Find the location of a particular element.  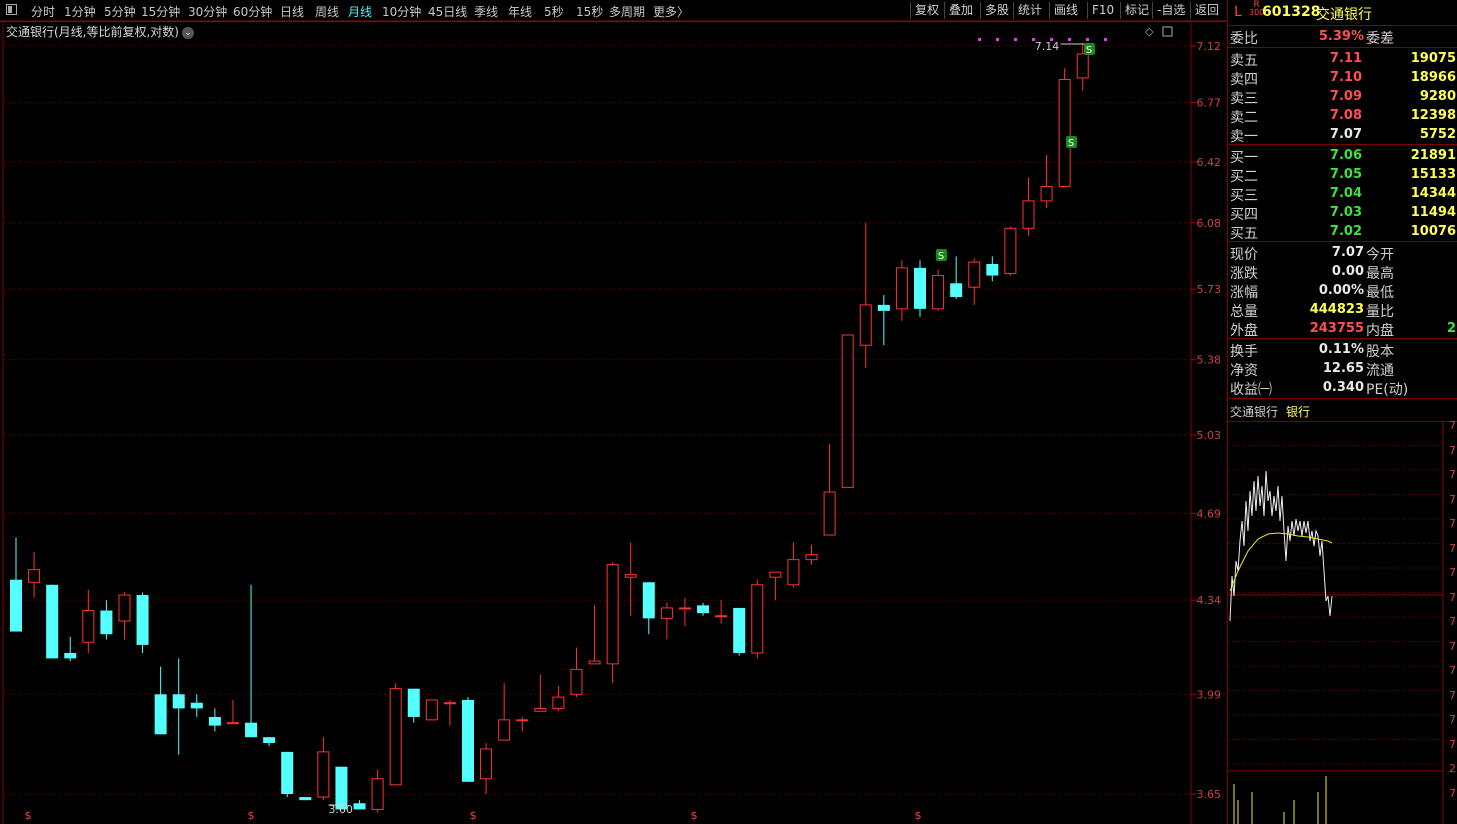

stat-label-2: 流通 is located at coordinates (1380, 371).